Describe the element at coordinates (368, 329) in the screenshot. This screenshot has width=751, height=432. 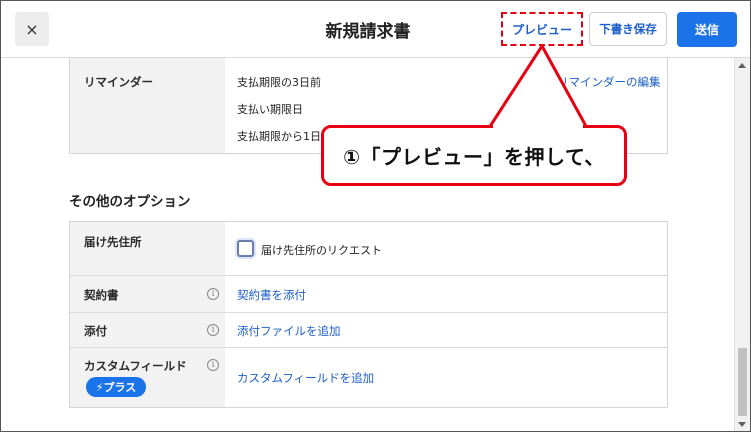
I see `attachment-row: 添付 i 添付ファイルを追加` at that location.